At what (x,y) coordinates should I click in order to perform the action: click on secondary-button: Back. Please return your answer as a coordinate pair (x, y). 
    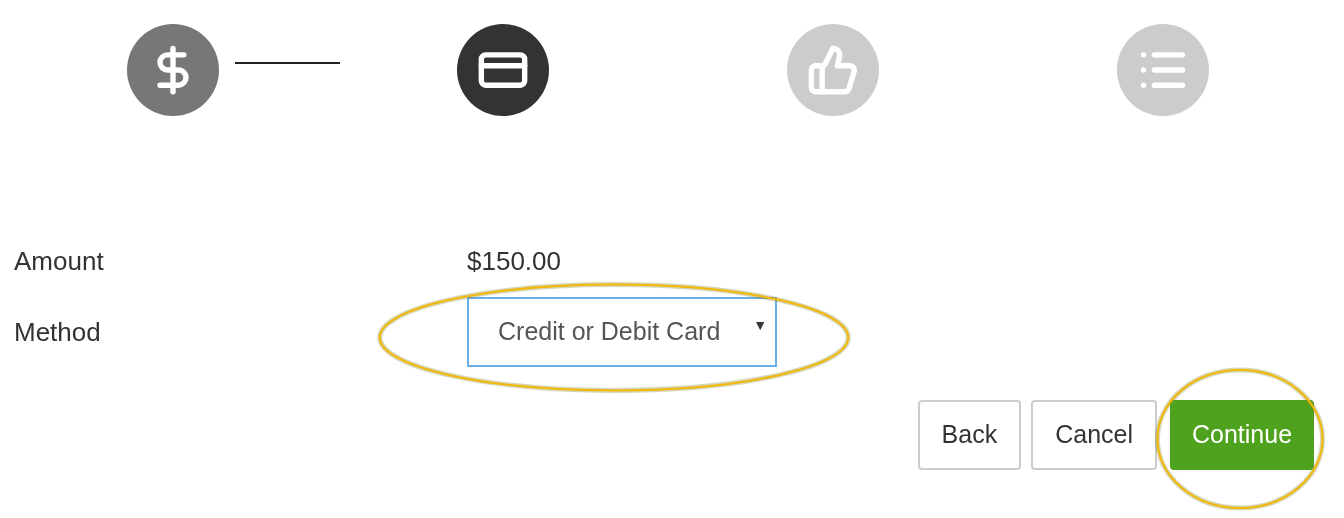
    Looking at the image, I should click on (969, 435).